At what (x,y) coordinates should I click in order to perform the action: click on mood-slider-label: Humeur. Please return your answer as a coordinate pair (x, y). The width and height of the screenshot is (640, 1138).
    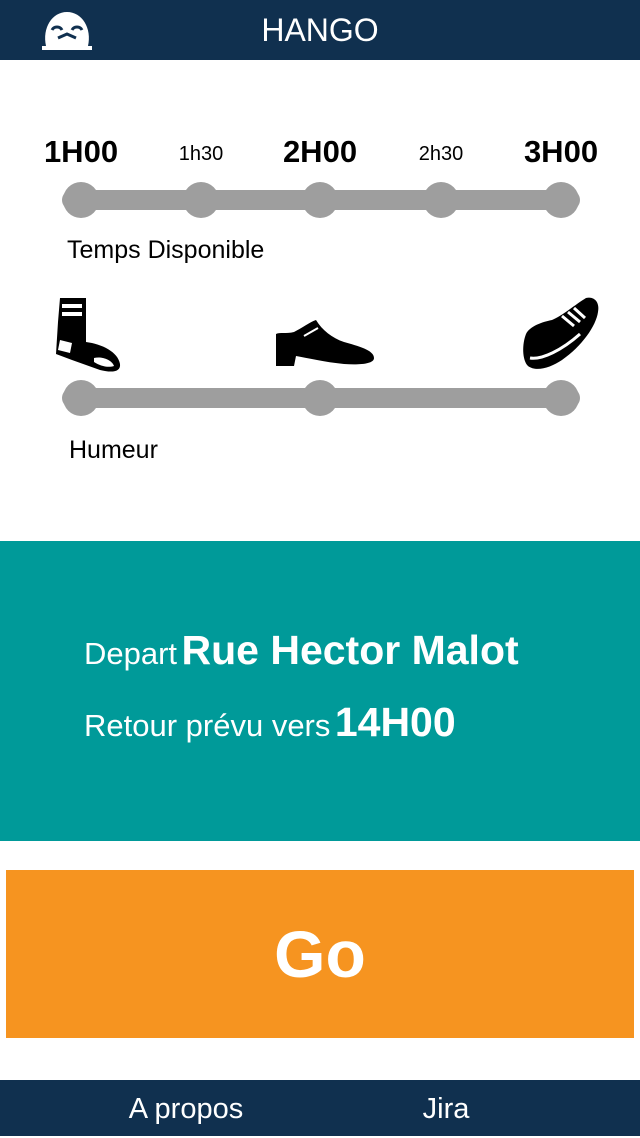
    Looking at the image, I should click on (113, 450).